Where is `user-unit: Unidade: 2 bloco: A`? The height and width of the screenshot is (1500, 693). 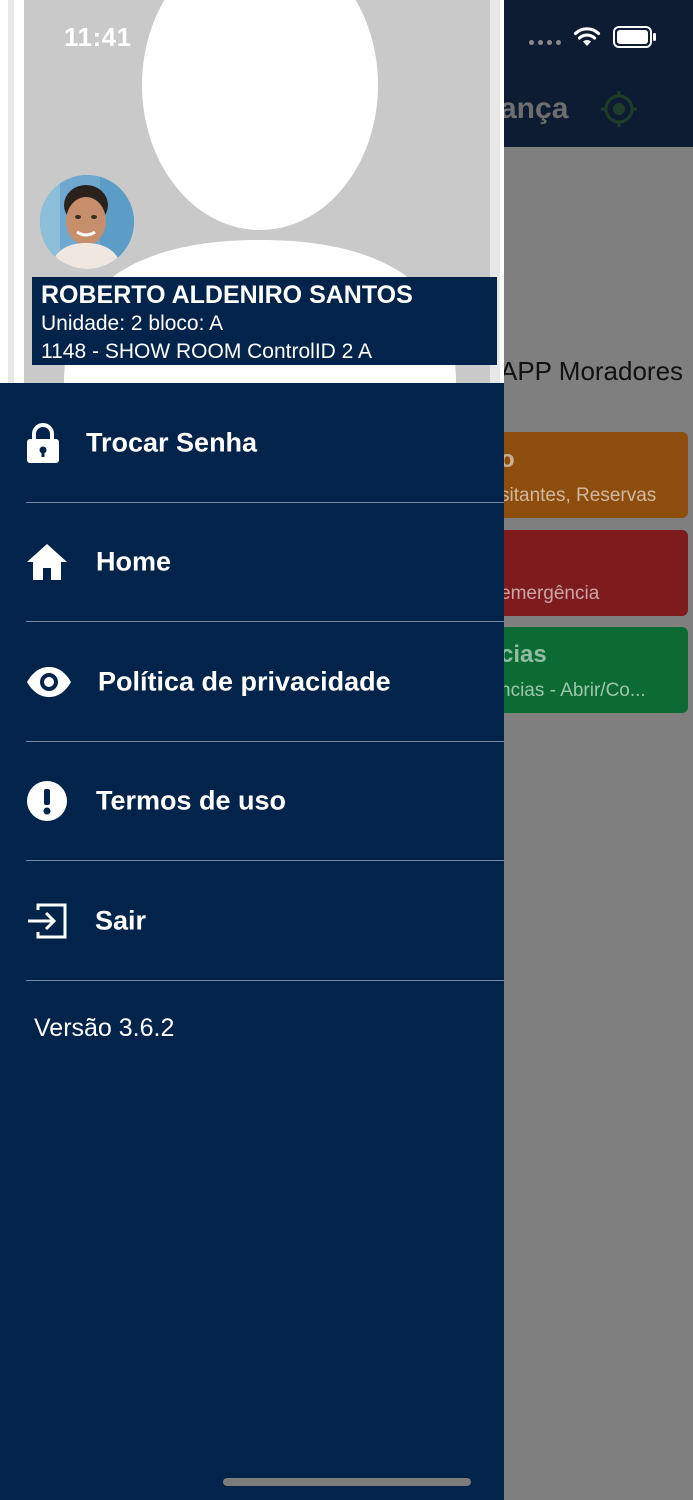
user-unit: Unidade: 2 bloco: A is located at coordinates (132, 323).